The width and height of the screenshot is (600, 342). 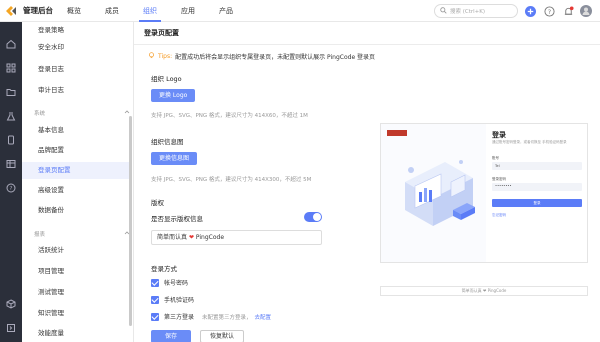 I want to click on tip-text: 配置成功后将会显示组织专属登录页，未配置则默认展示 PingCode 登录页, so click(x=275, y=57).